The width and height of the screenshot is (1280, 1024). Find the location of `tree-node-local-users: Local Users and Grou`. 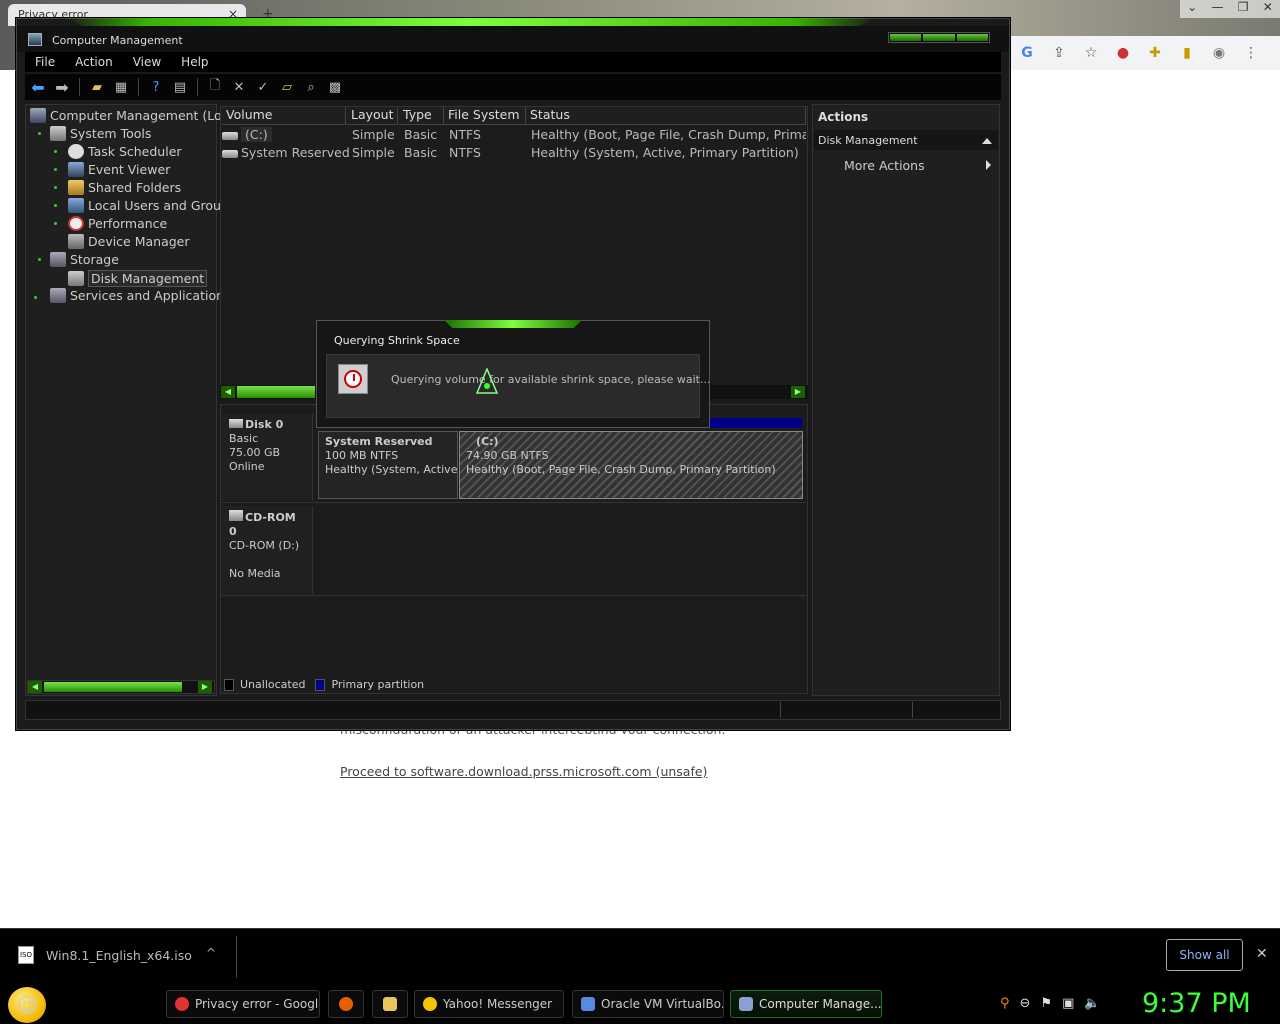

tree-node-local-users: Local Users and Grou is located at coordinates (144, 205).